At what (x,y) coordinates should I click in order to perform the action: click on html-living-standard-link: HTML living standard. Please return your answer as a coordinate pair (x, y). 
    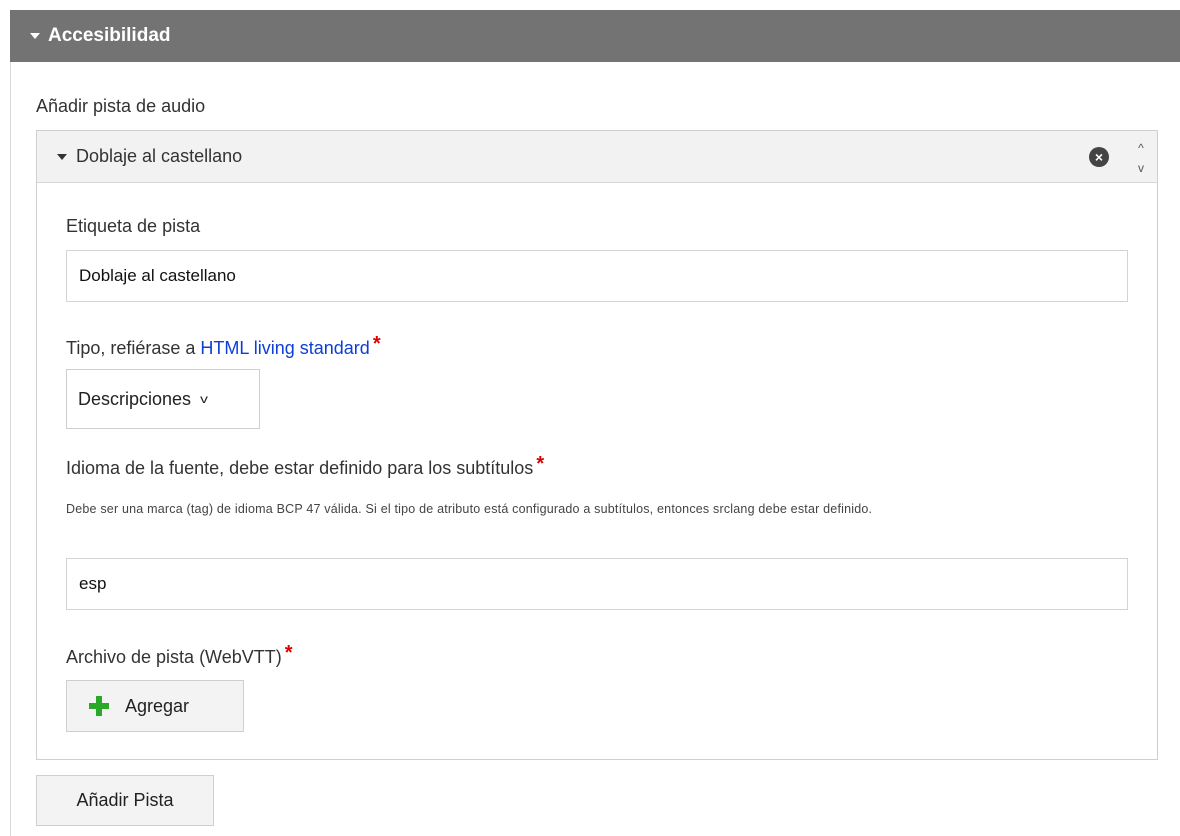
    Looking at the image, I should click on (284, 348).